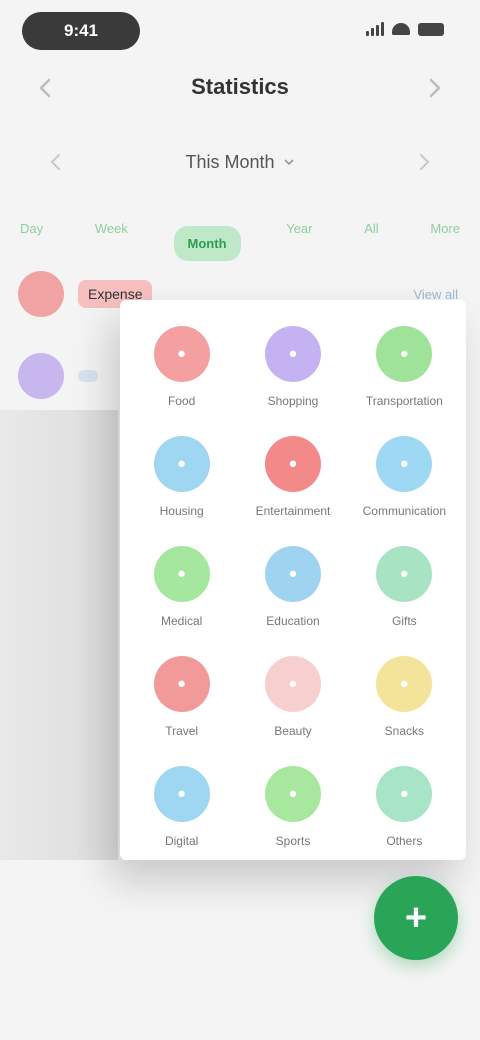 Image resolution: width=480 pixels, height=1040 pixels. I want to click on category-label: Digital, so click(181, 841).